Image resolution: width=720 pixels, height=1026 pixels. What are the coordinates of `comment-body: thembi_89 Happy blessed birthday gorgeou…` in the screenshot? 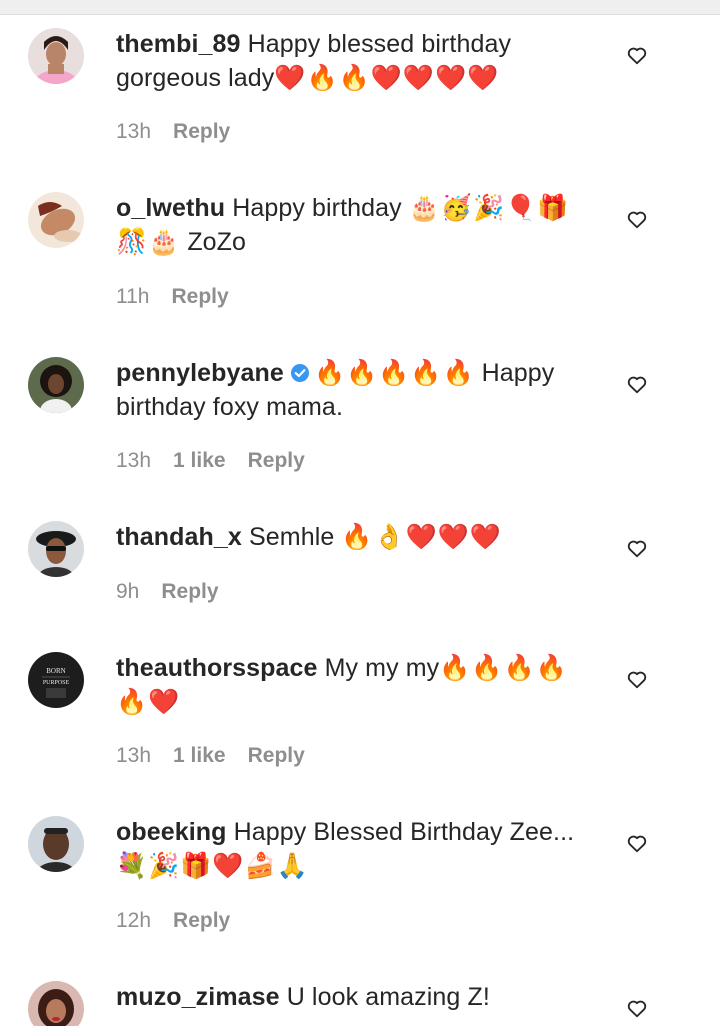 It's located at (356, 61).